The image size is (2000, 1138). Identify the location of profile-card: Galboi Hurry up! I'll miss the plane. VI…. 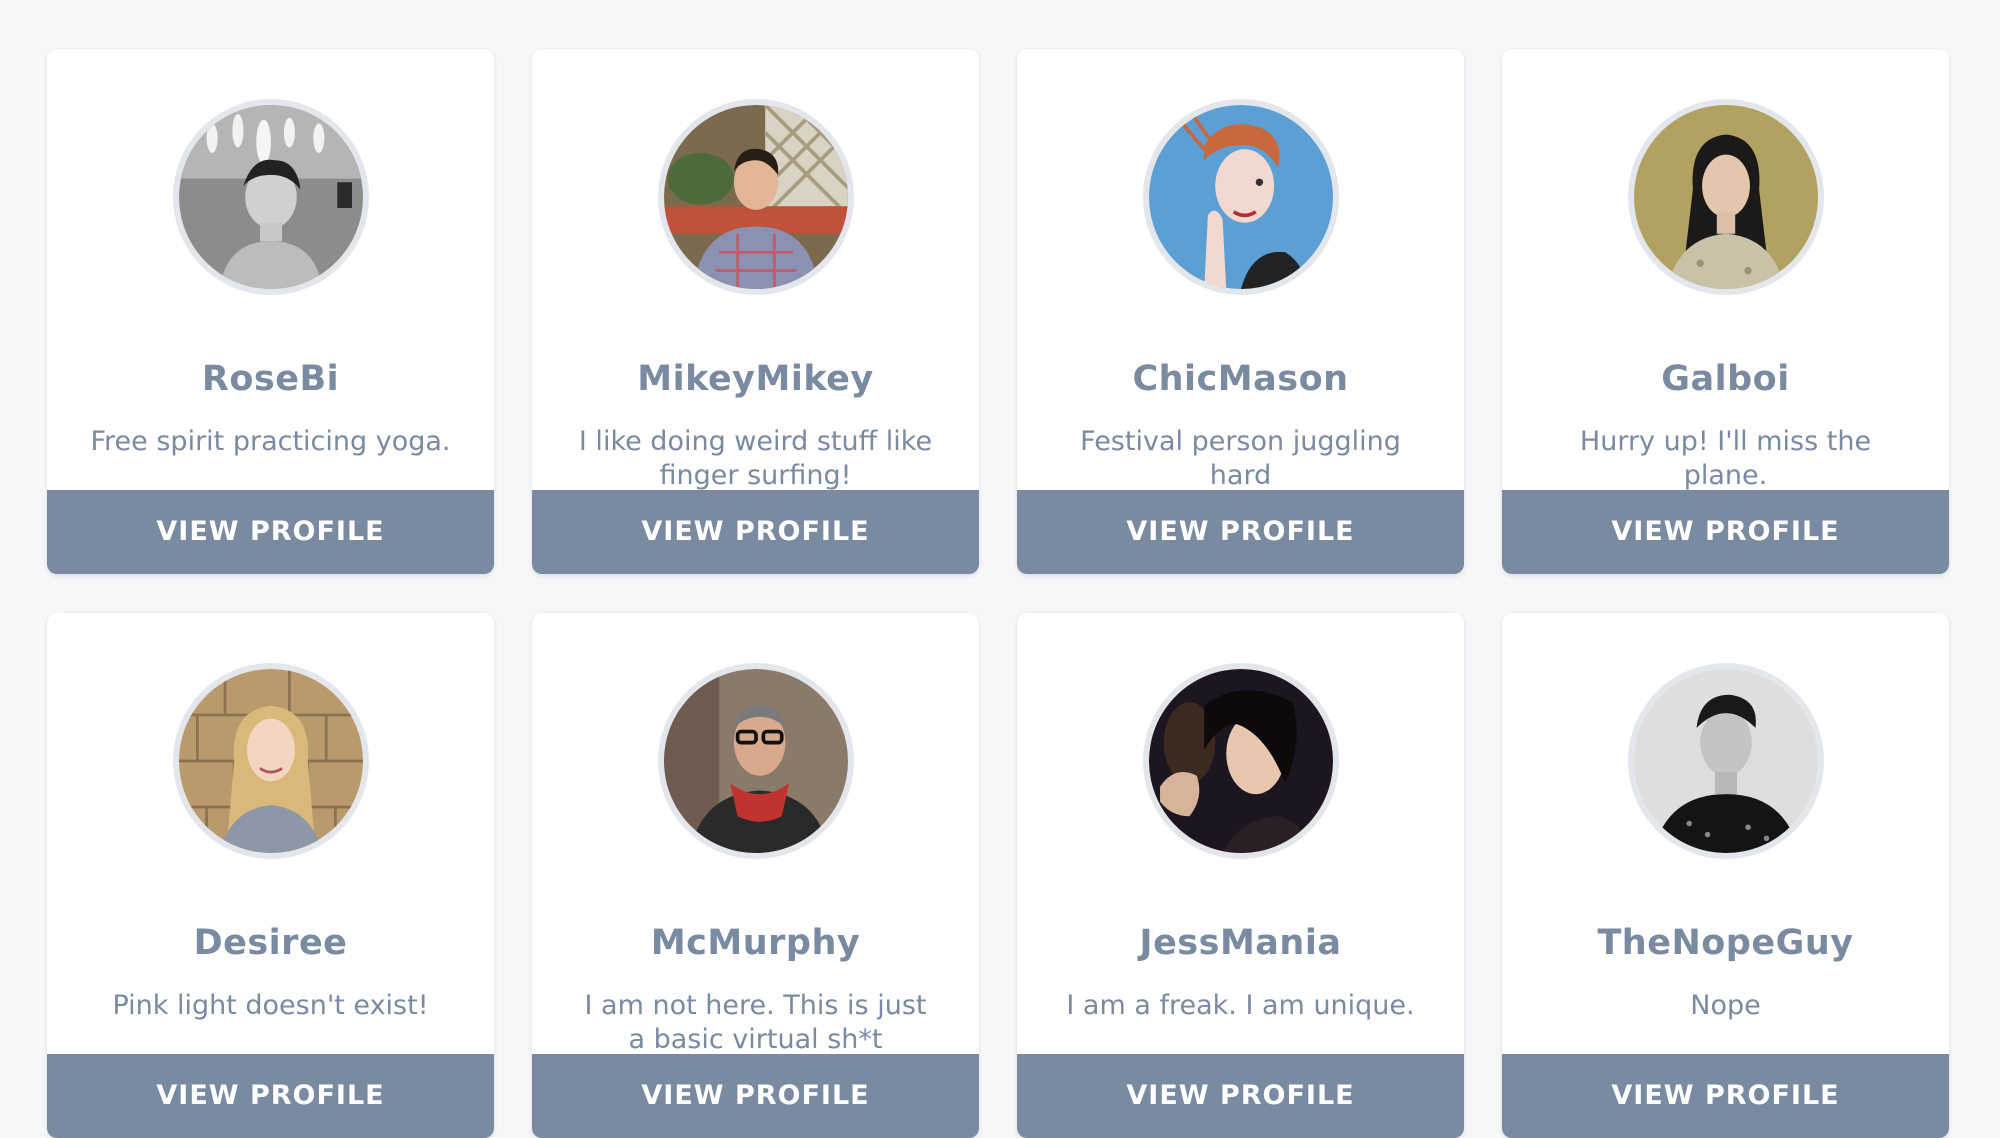
(1725, 311).